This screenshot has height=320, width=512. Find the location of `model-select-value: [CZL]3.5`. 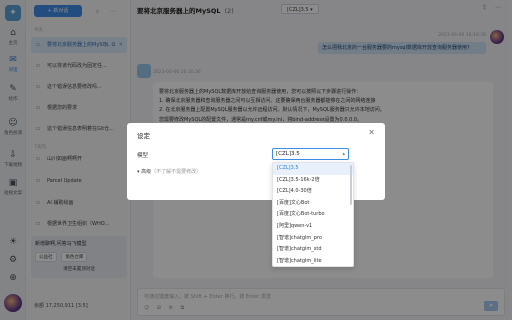

model-select-value: [CZL]3.5 is located at coordinates (288, 154).